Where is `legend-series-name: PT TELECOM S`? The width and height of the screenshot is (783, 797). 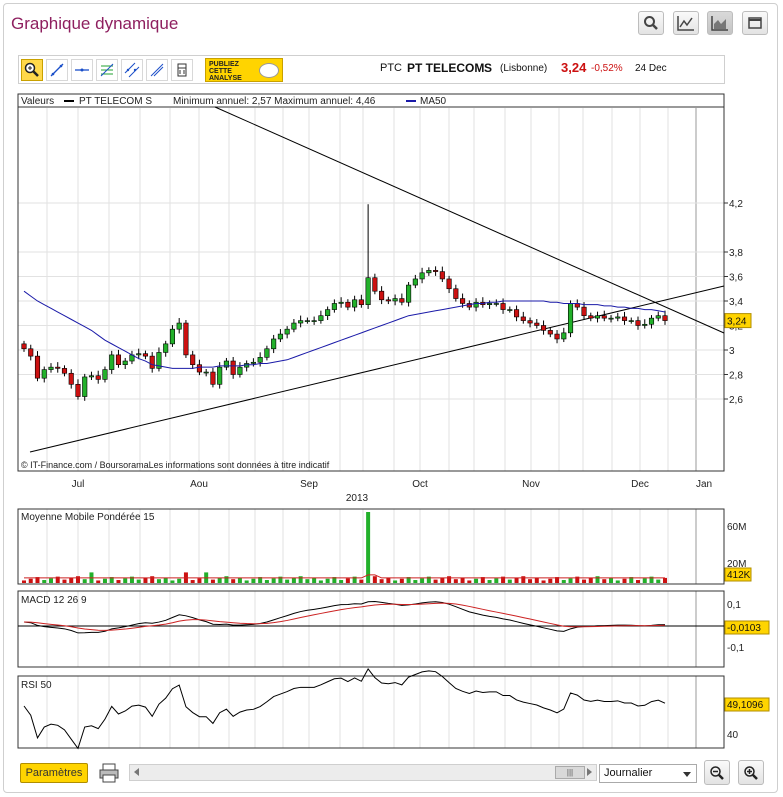 legend-series-name: PT TELECOM S is located at coordinates (115, 101).